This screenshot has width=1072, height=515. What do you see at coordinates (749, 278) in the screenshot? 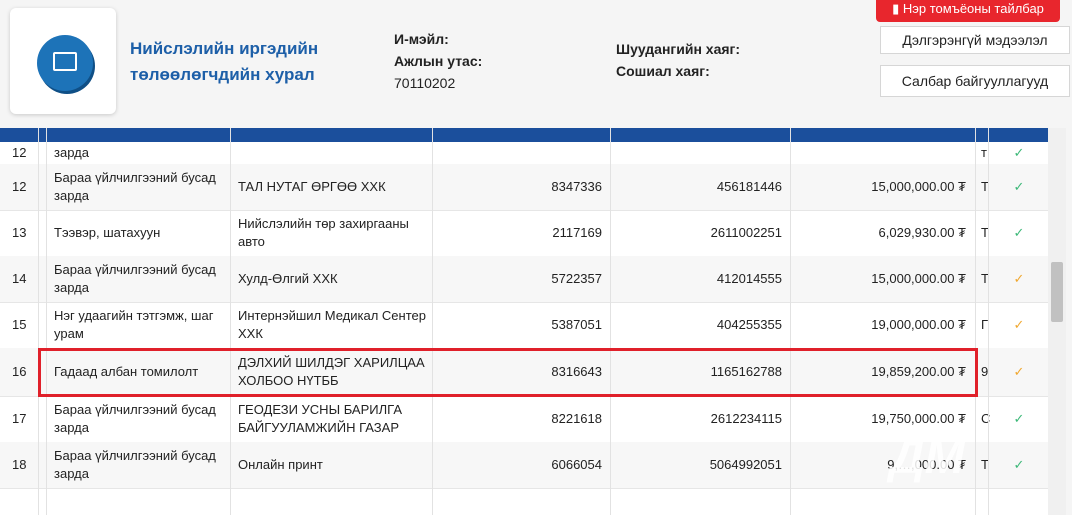
I see `cell-account: 412014555` at bounding box center [749, 278].